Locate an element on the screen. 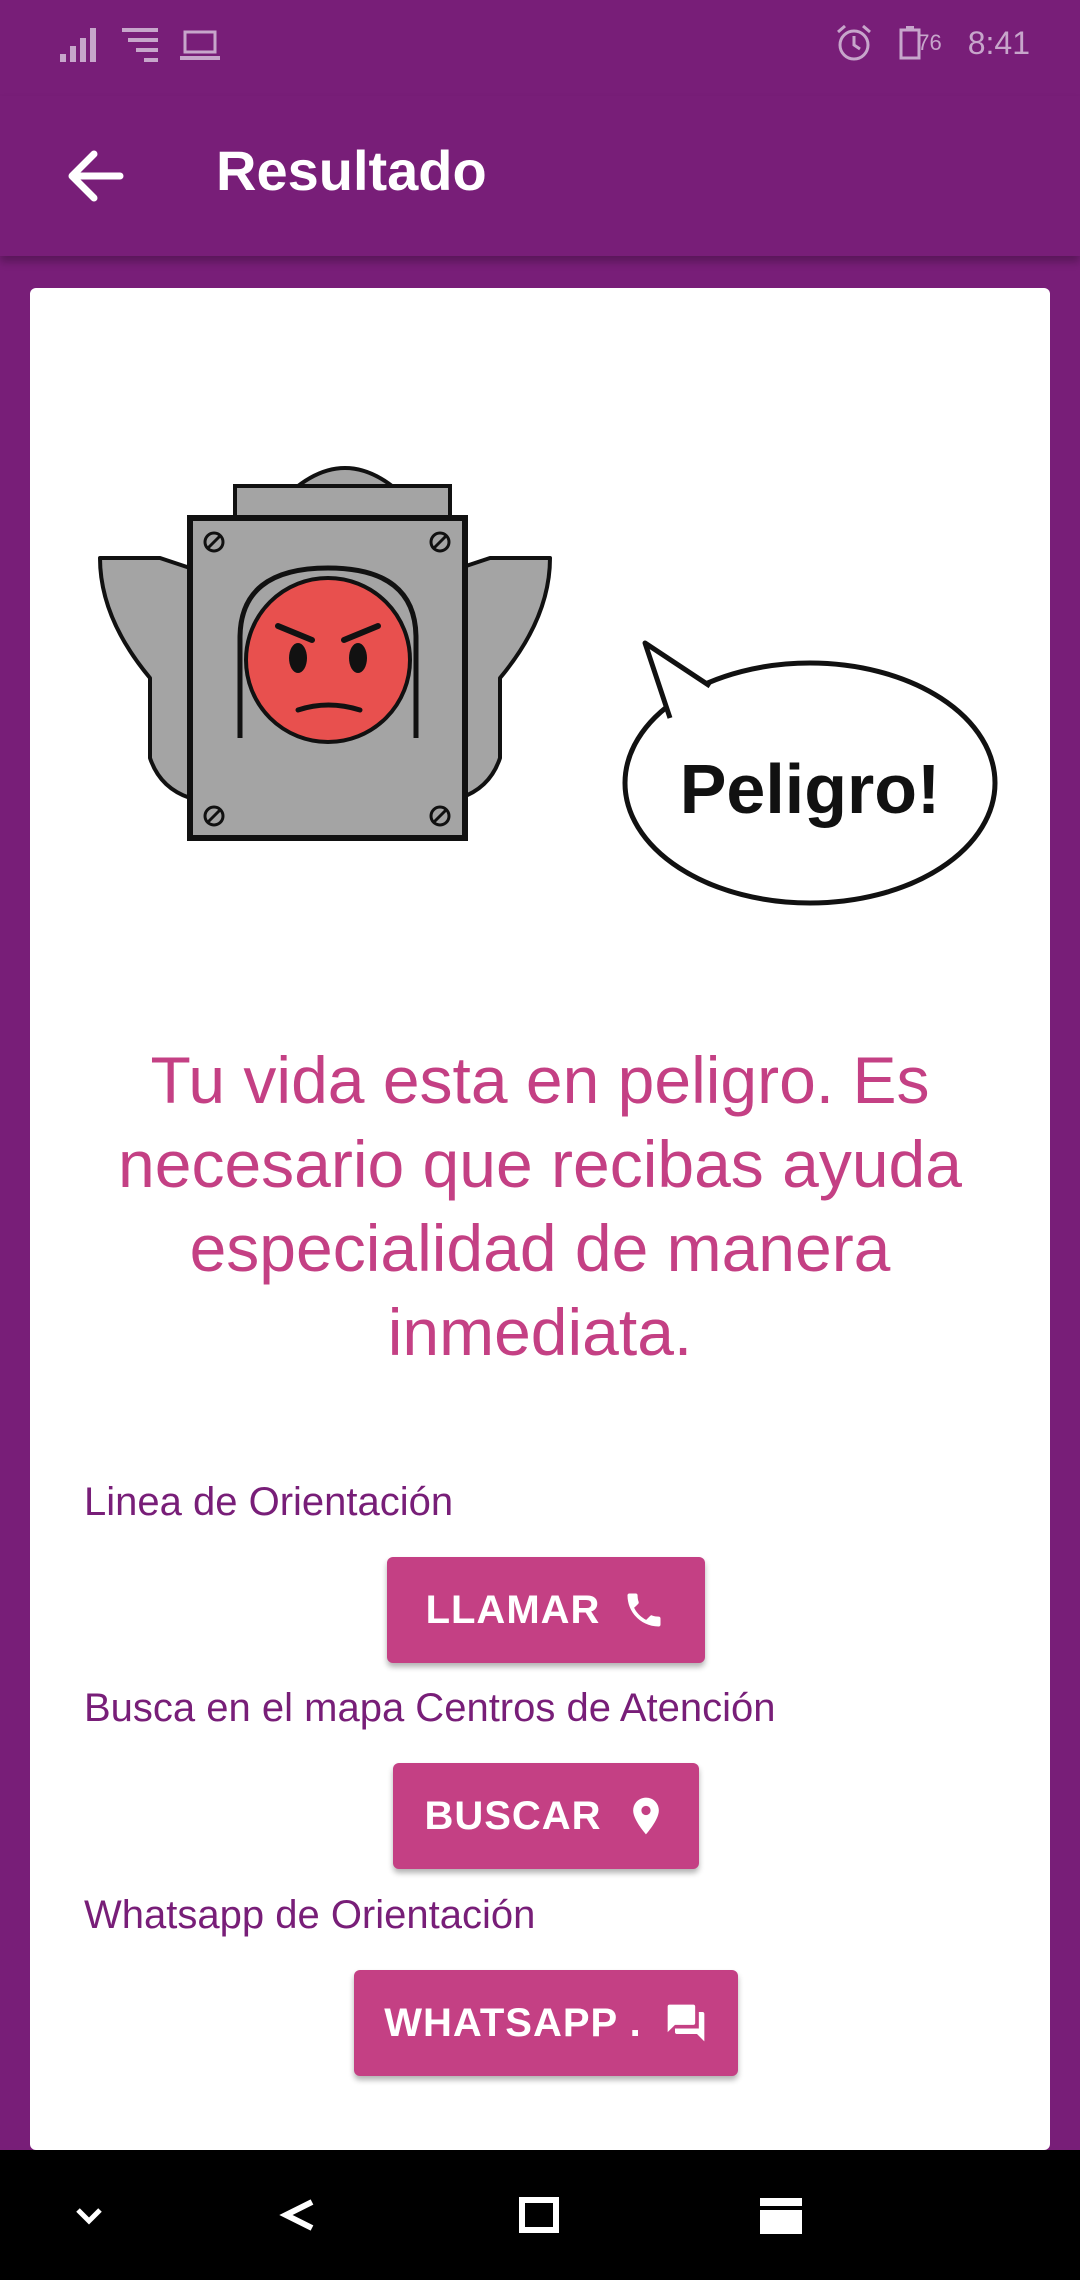 The width and height of the screenshot is (1080, 2280). arrow-back-icon is located at coordinates (96, 176).